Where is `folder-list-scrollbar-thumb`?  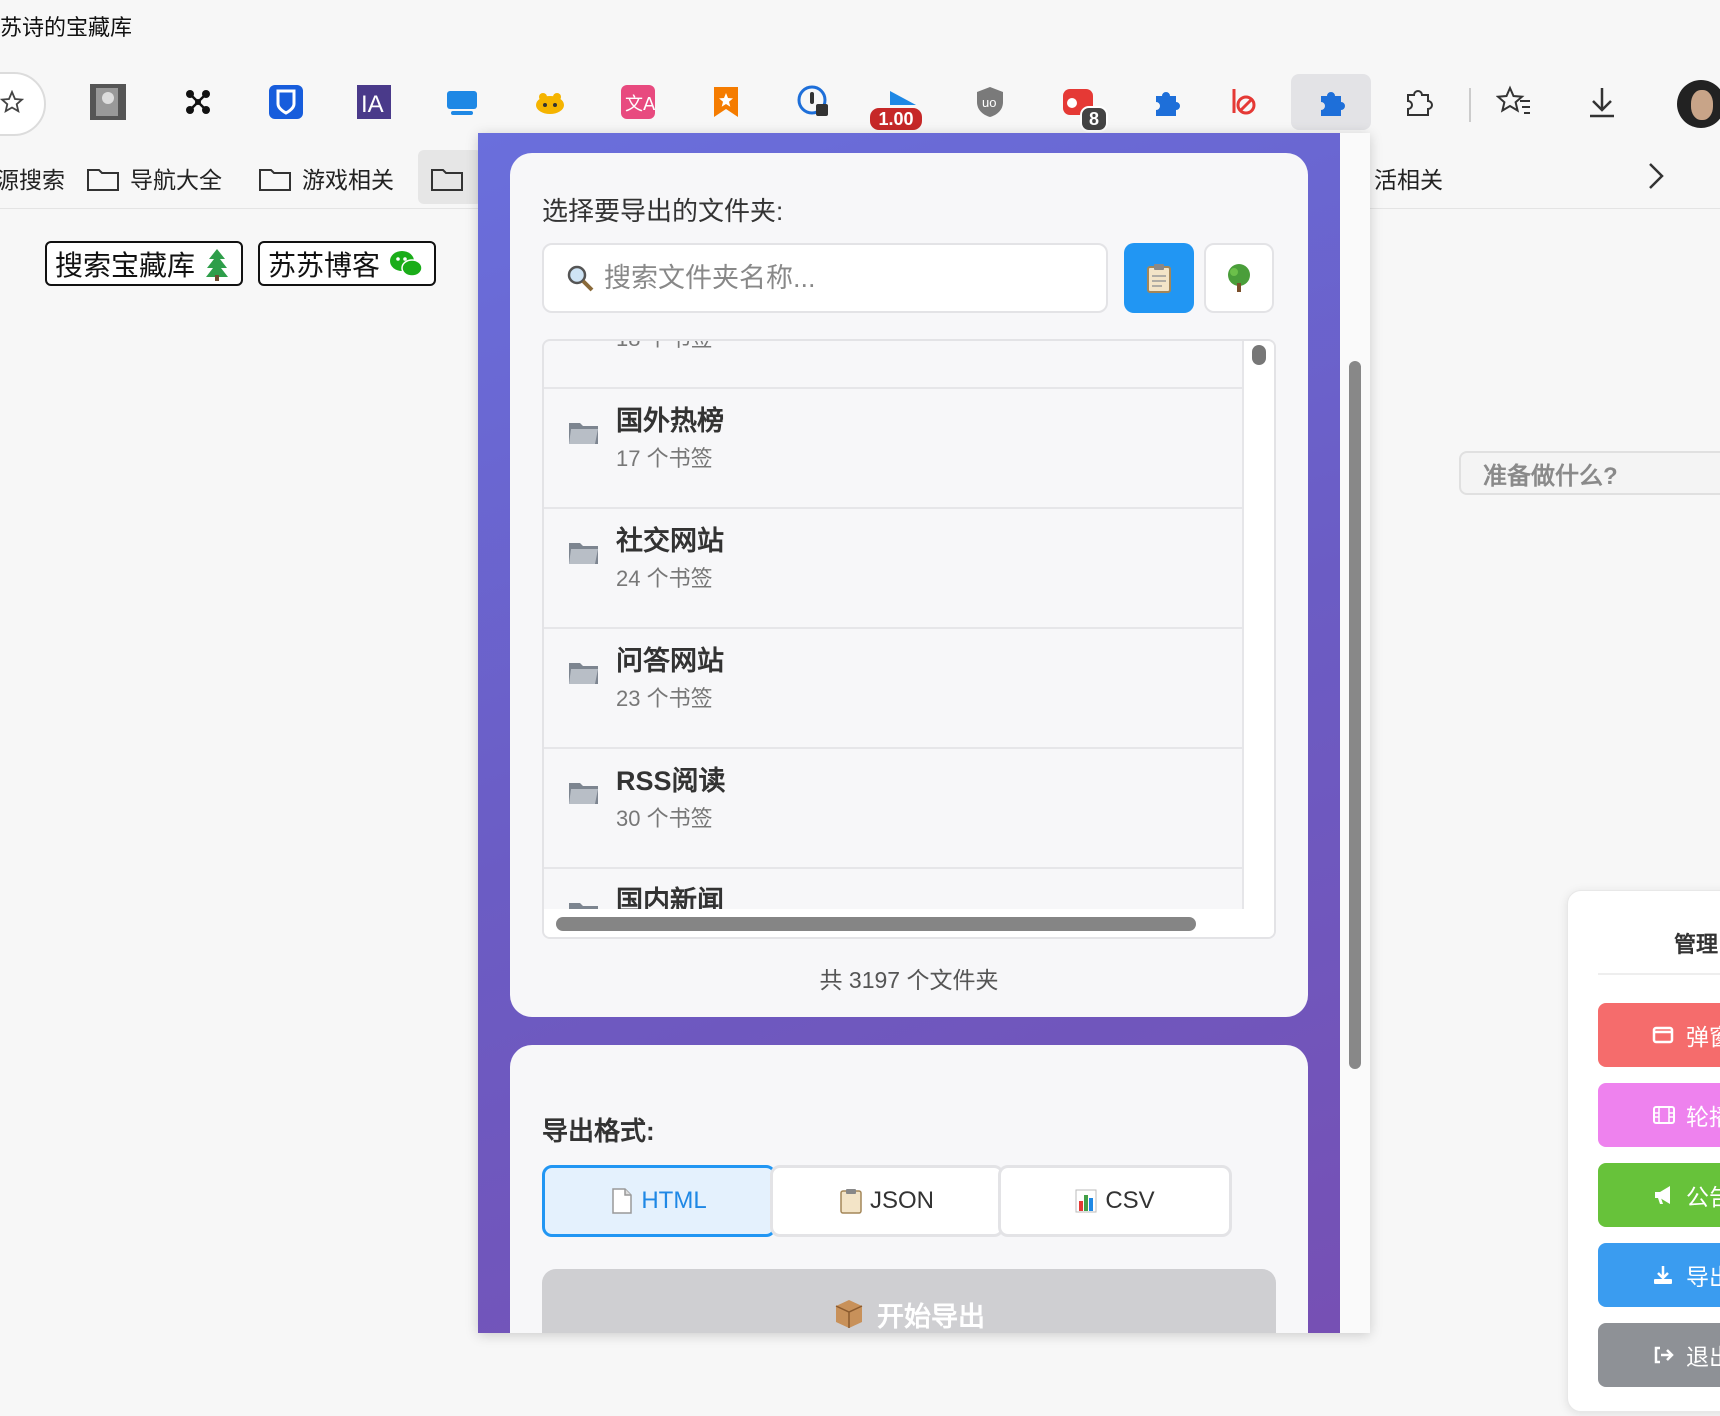
folder-list-scrollbar-thumb is located at coordinates (1259, 355).